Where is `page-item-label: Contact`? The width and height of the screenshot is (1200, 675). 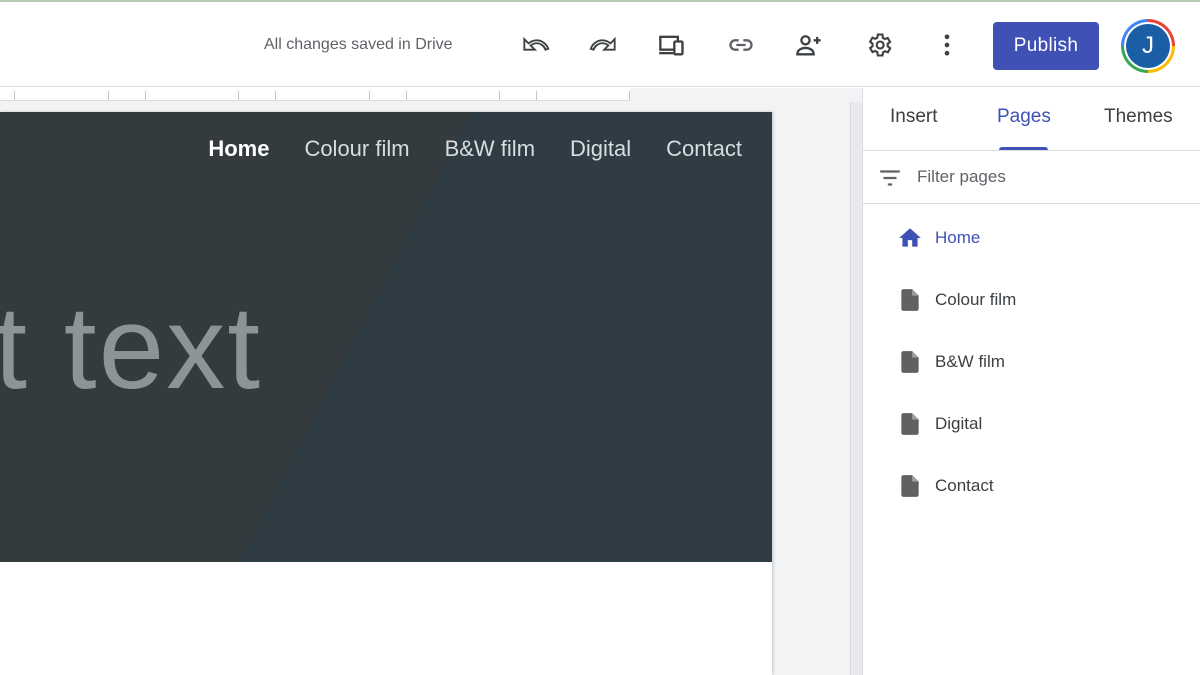 page-item-label: Contact is located at coordinates (964, 485).